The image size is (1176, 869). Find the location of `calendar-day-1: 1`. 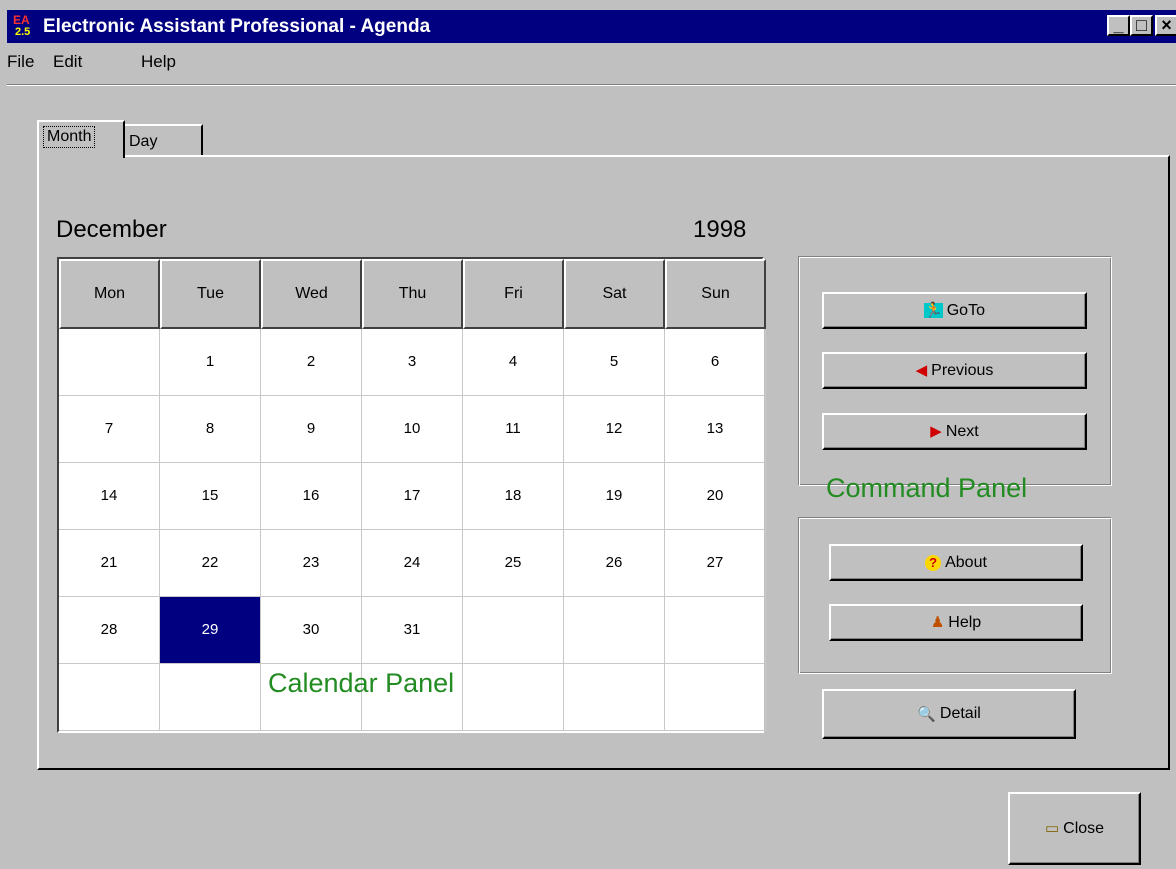

calendar-day-1: 1 is located at coordinates (210, 362).